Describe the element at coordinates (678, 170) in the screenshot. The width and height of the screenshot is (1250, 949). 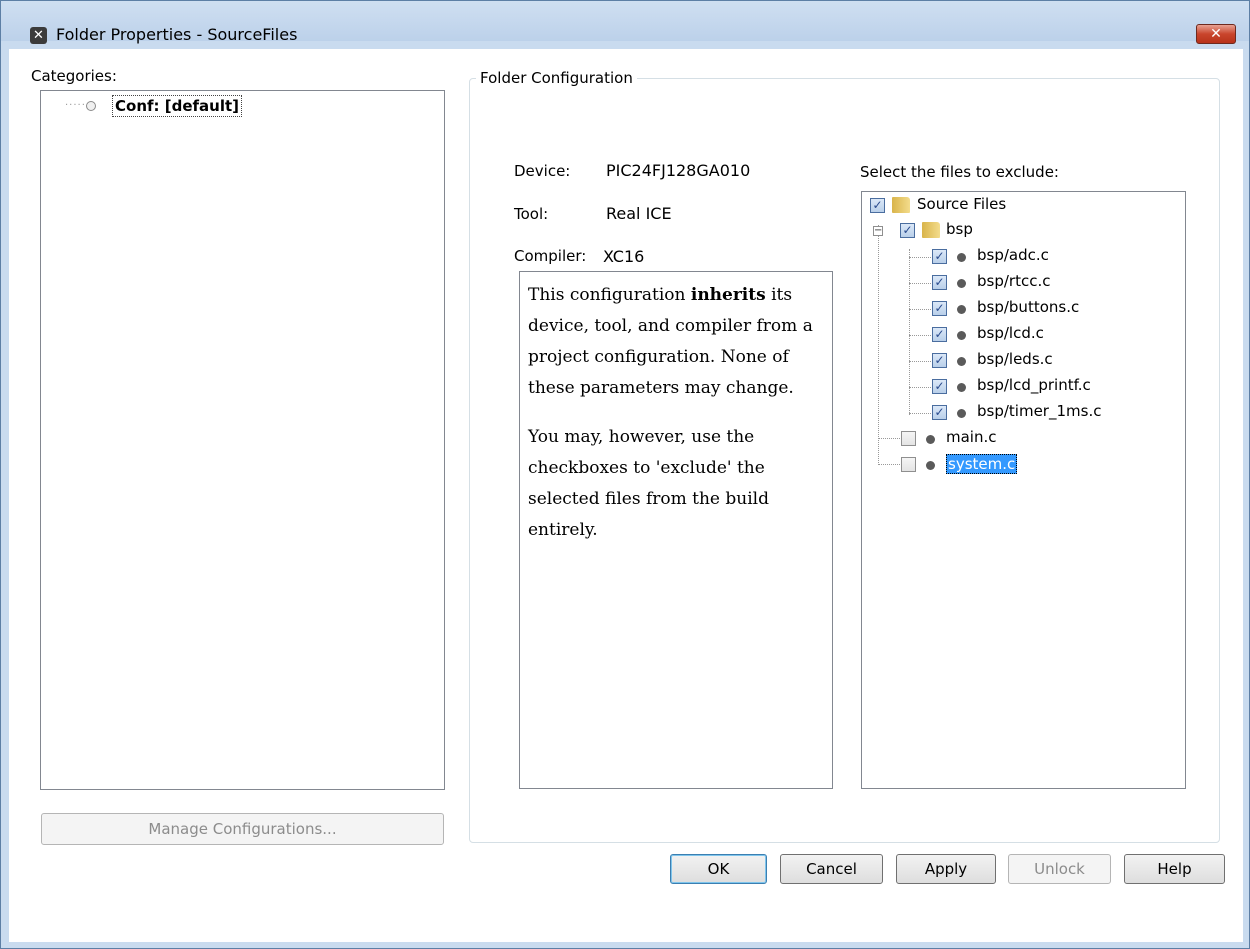
I see `device-value: PIC24FJ128GA010` at that location.